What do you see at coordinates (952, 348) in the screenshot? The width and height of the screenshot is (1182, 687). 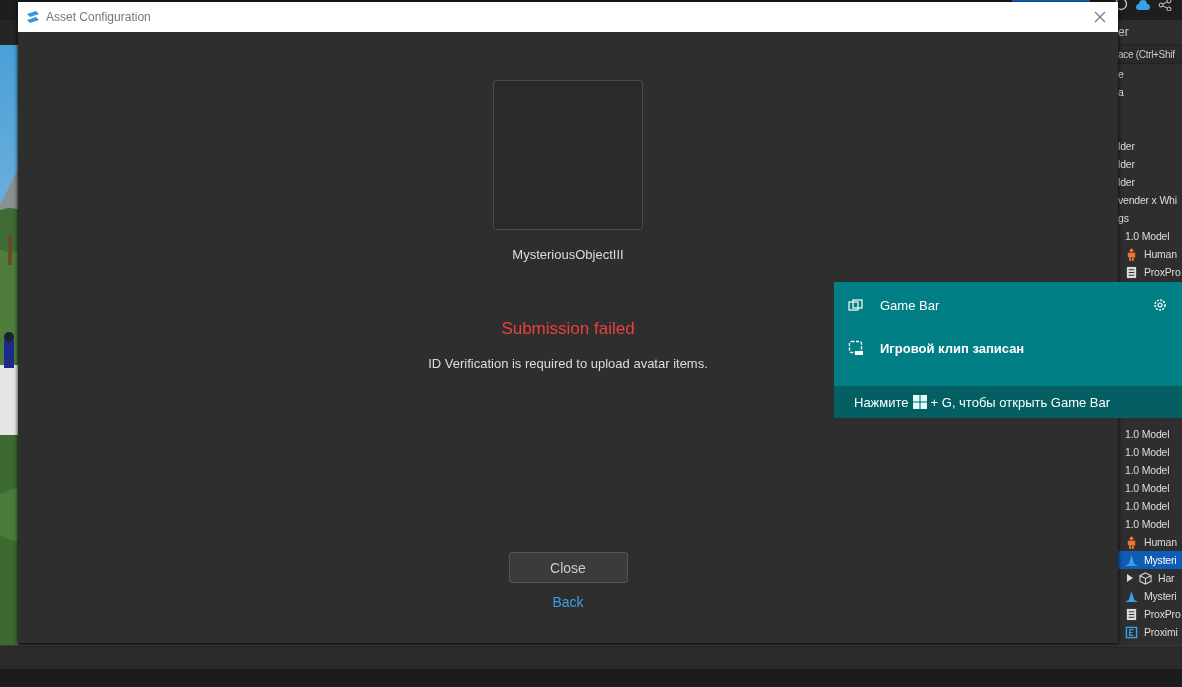 I see `toast-message: Игровой клип записан` at bounding box center [952, 348].